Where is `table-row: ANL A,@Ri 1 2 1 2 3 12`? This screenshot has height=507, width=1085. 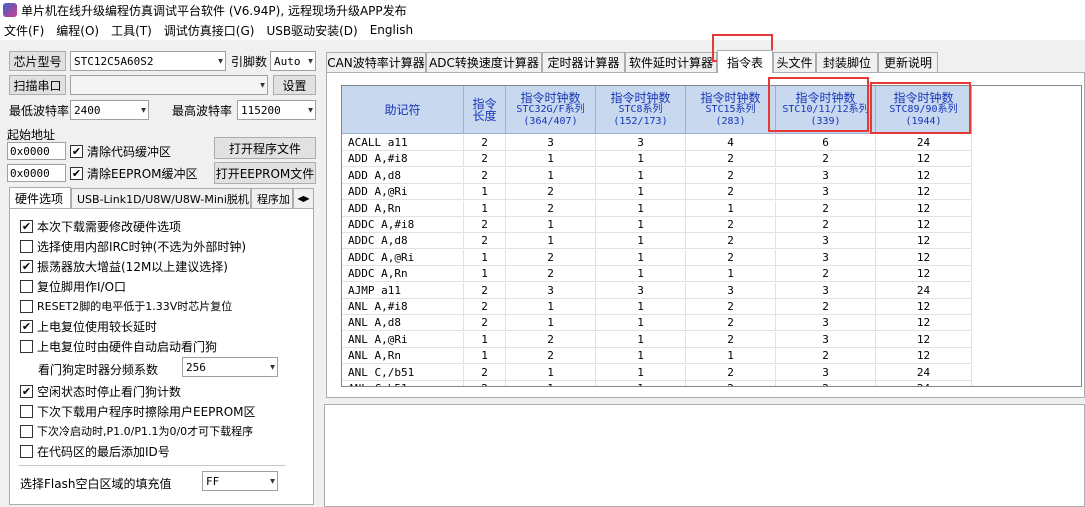
table-row: ANL A,@Ri 1 2 1 2 3 12 is located at coordinates (657, 339).